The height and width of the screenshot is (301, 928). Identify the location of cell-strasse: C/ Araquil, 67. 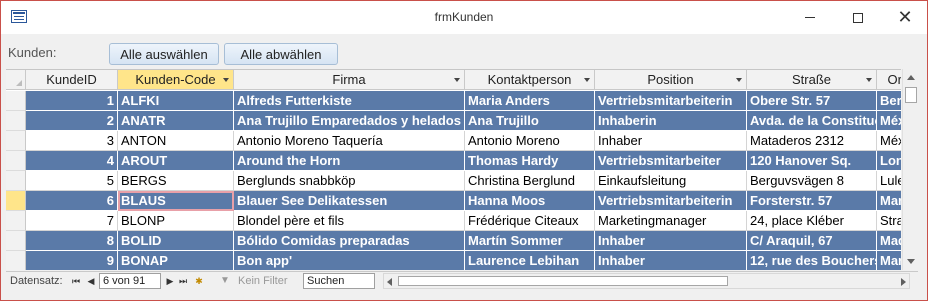
(812, 241).